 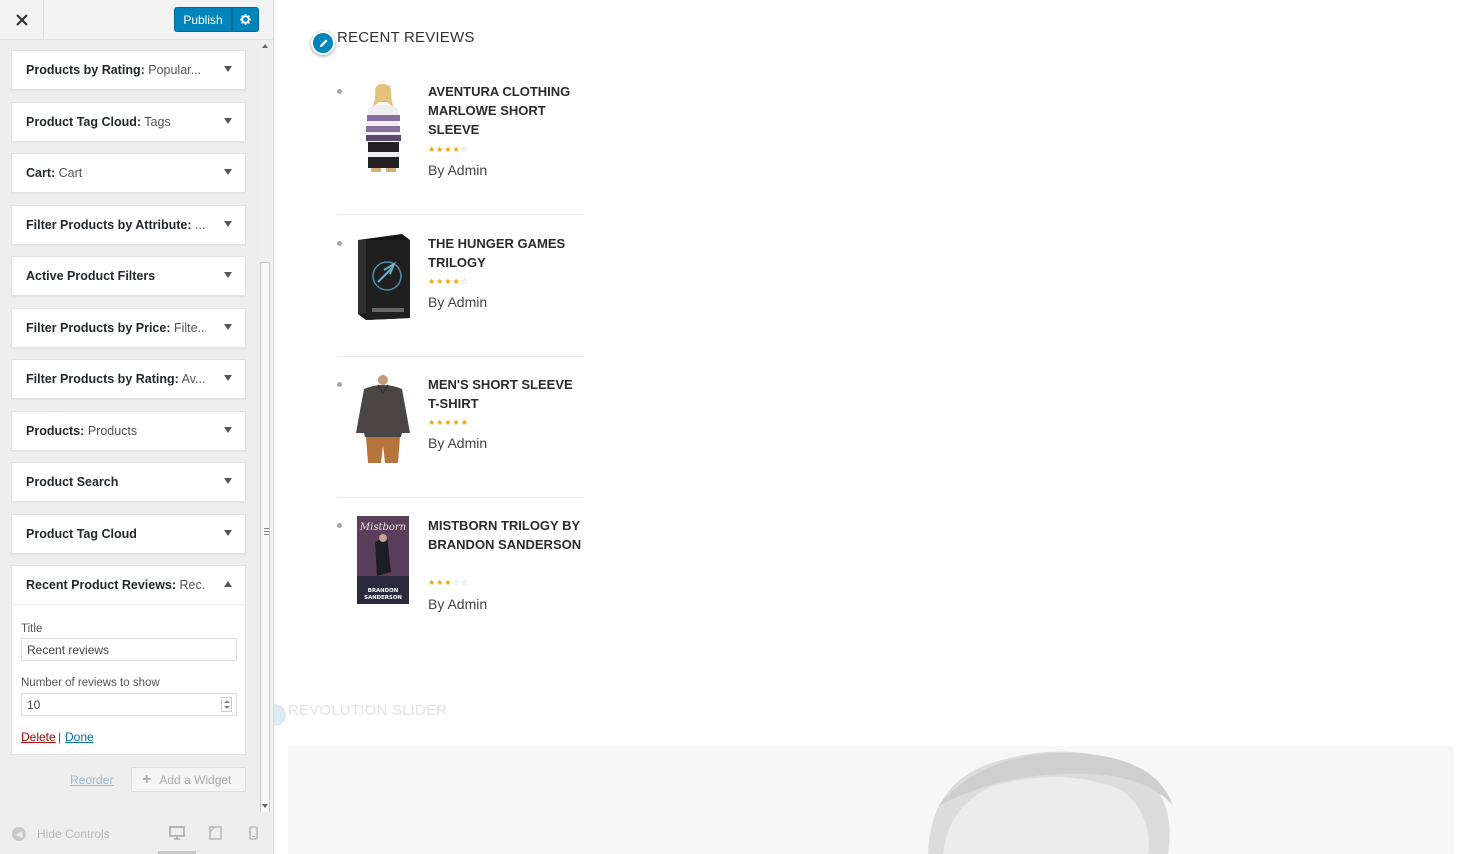 I want to click on widget-header: Recent Product Reviews, so click(x=128, y=585).